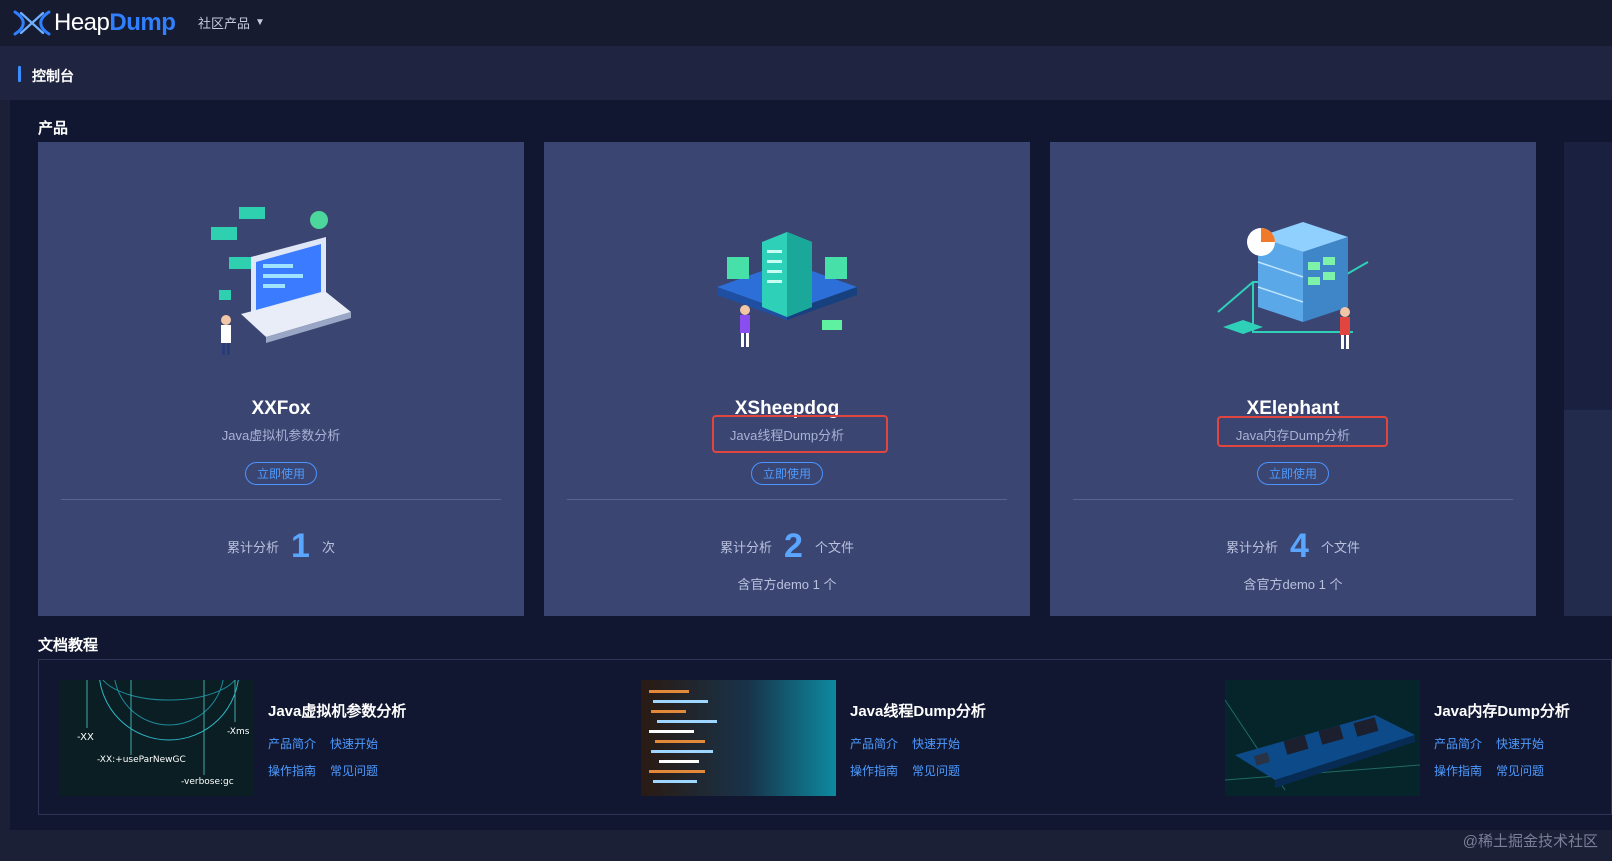 The width and height of the screenshot is (1612, 861). What do you see at coordinates (328, 547) in the screenshot?
I see `stat-unit: 次` at bounding box center [328, 547].